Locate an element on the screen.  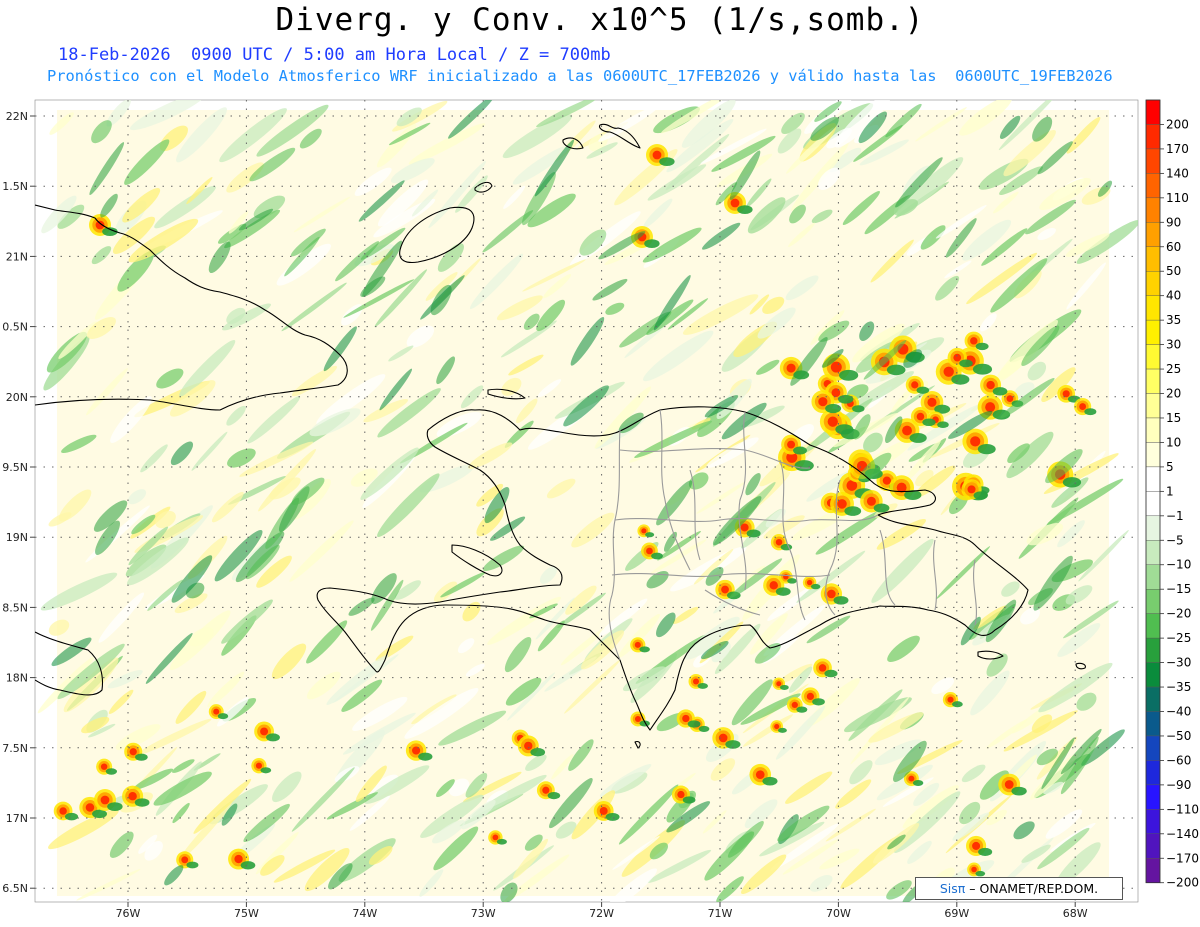
colorbar-label: −1 is located at coordinates (1175, 516).